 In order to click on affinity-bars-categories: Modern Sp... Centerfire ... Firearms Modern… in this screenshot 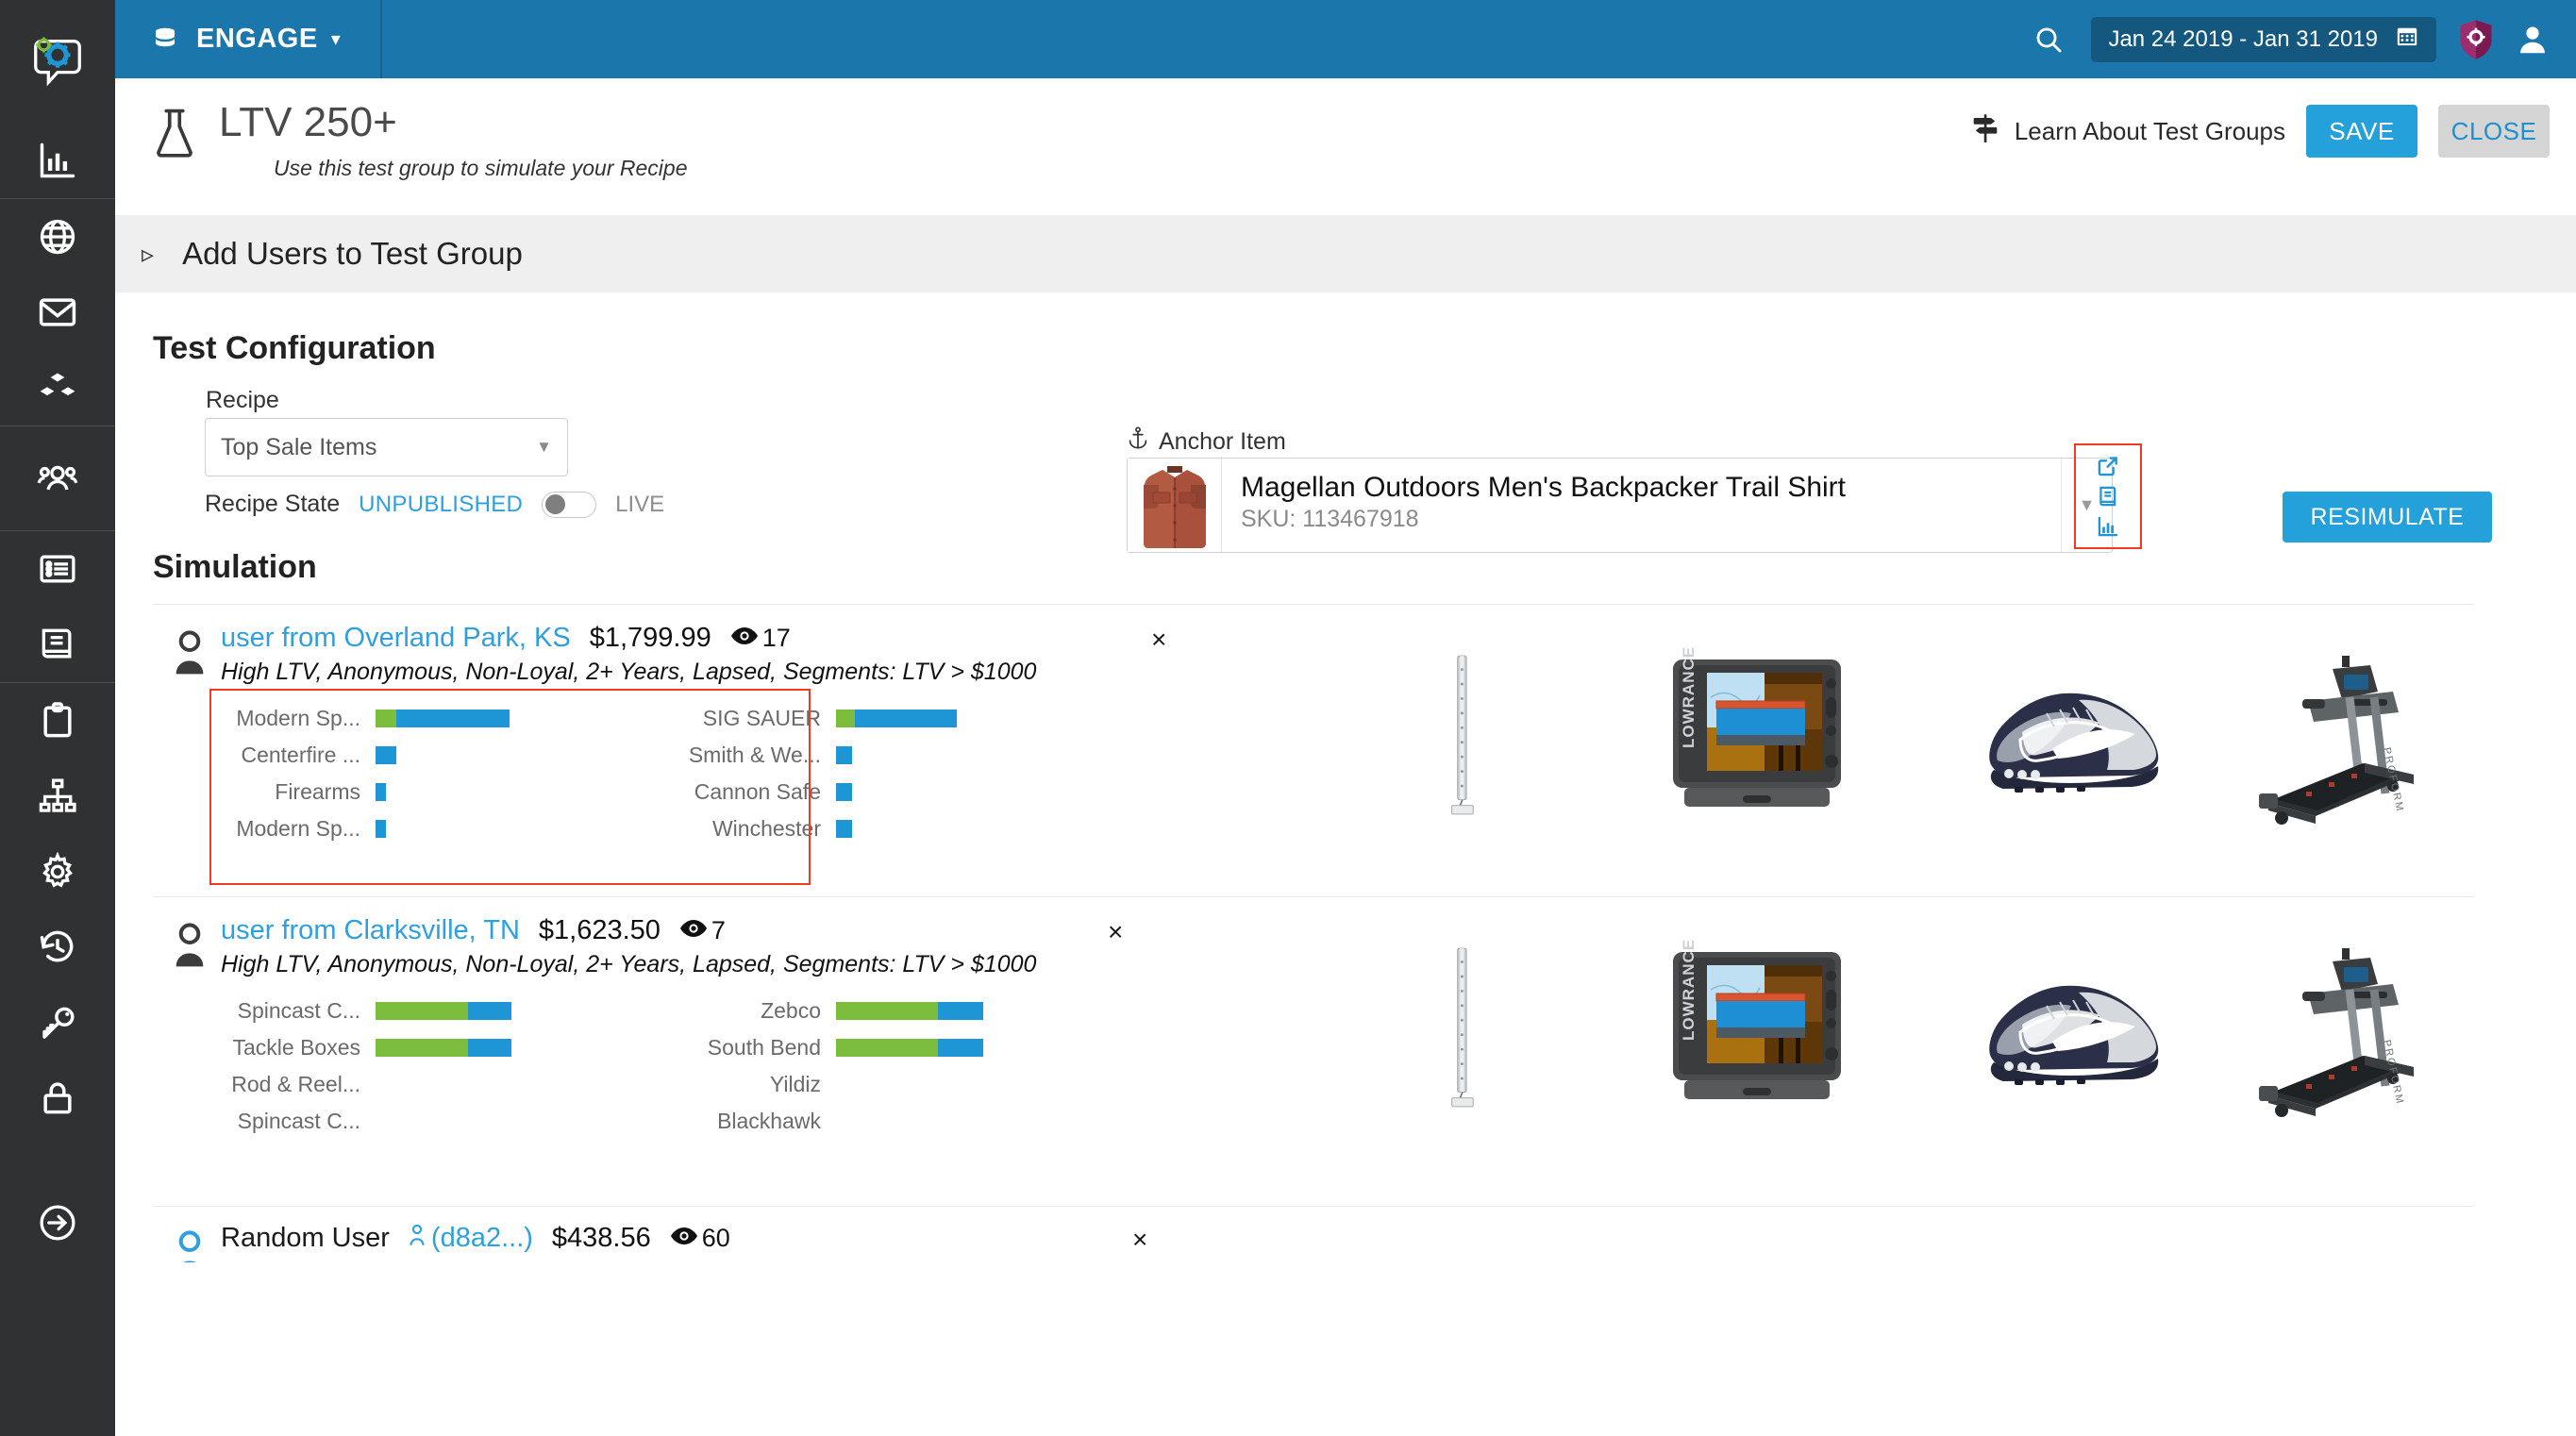, I will do `click(445, 774)`.